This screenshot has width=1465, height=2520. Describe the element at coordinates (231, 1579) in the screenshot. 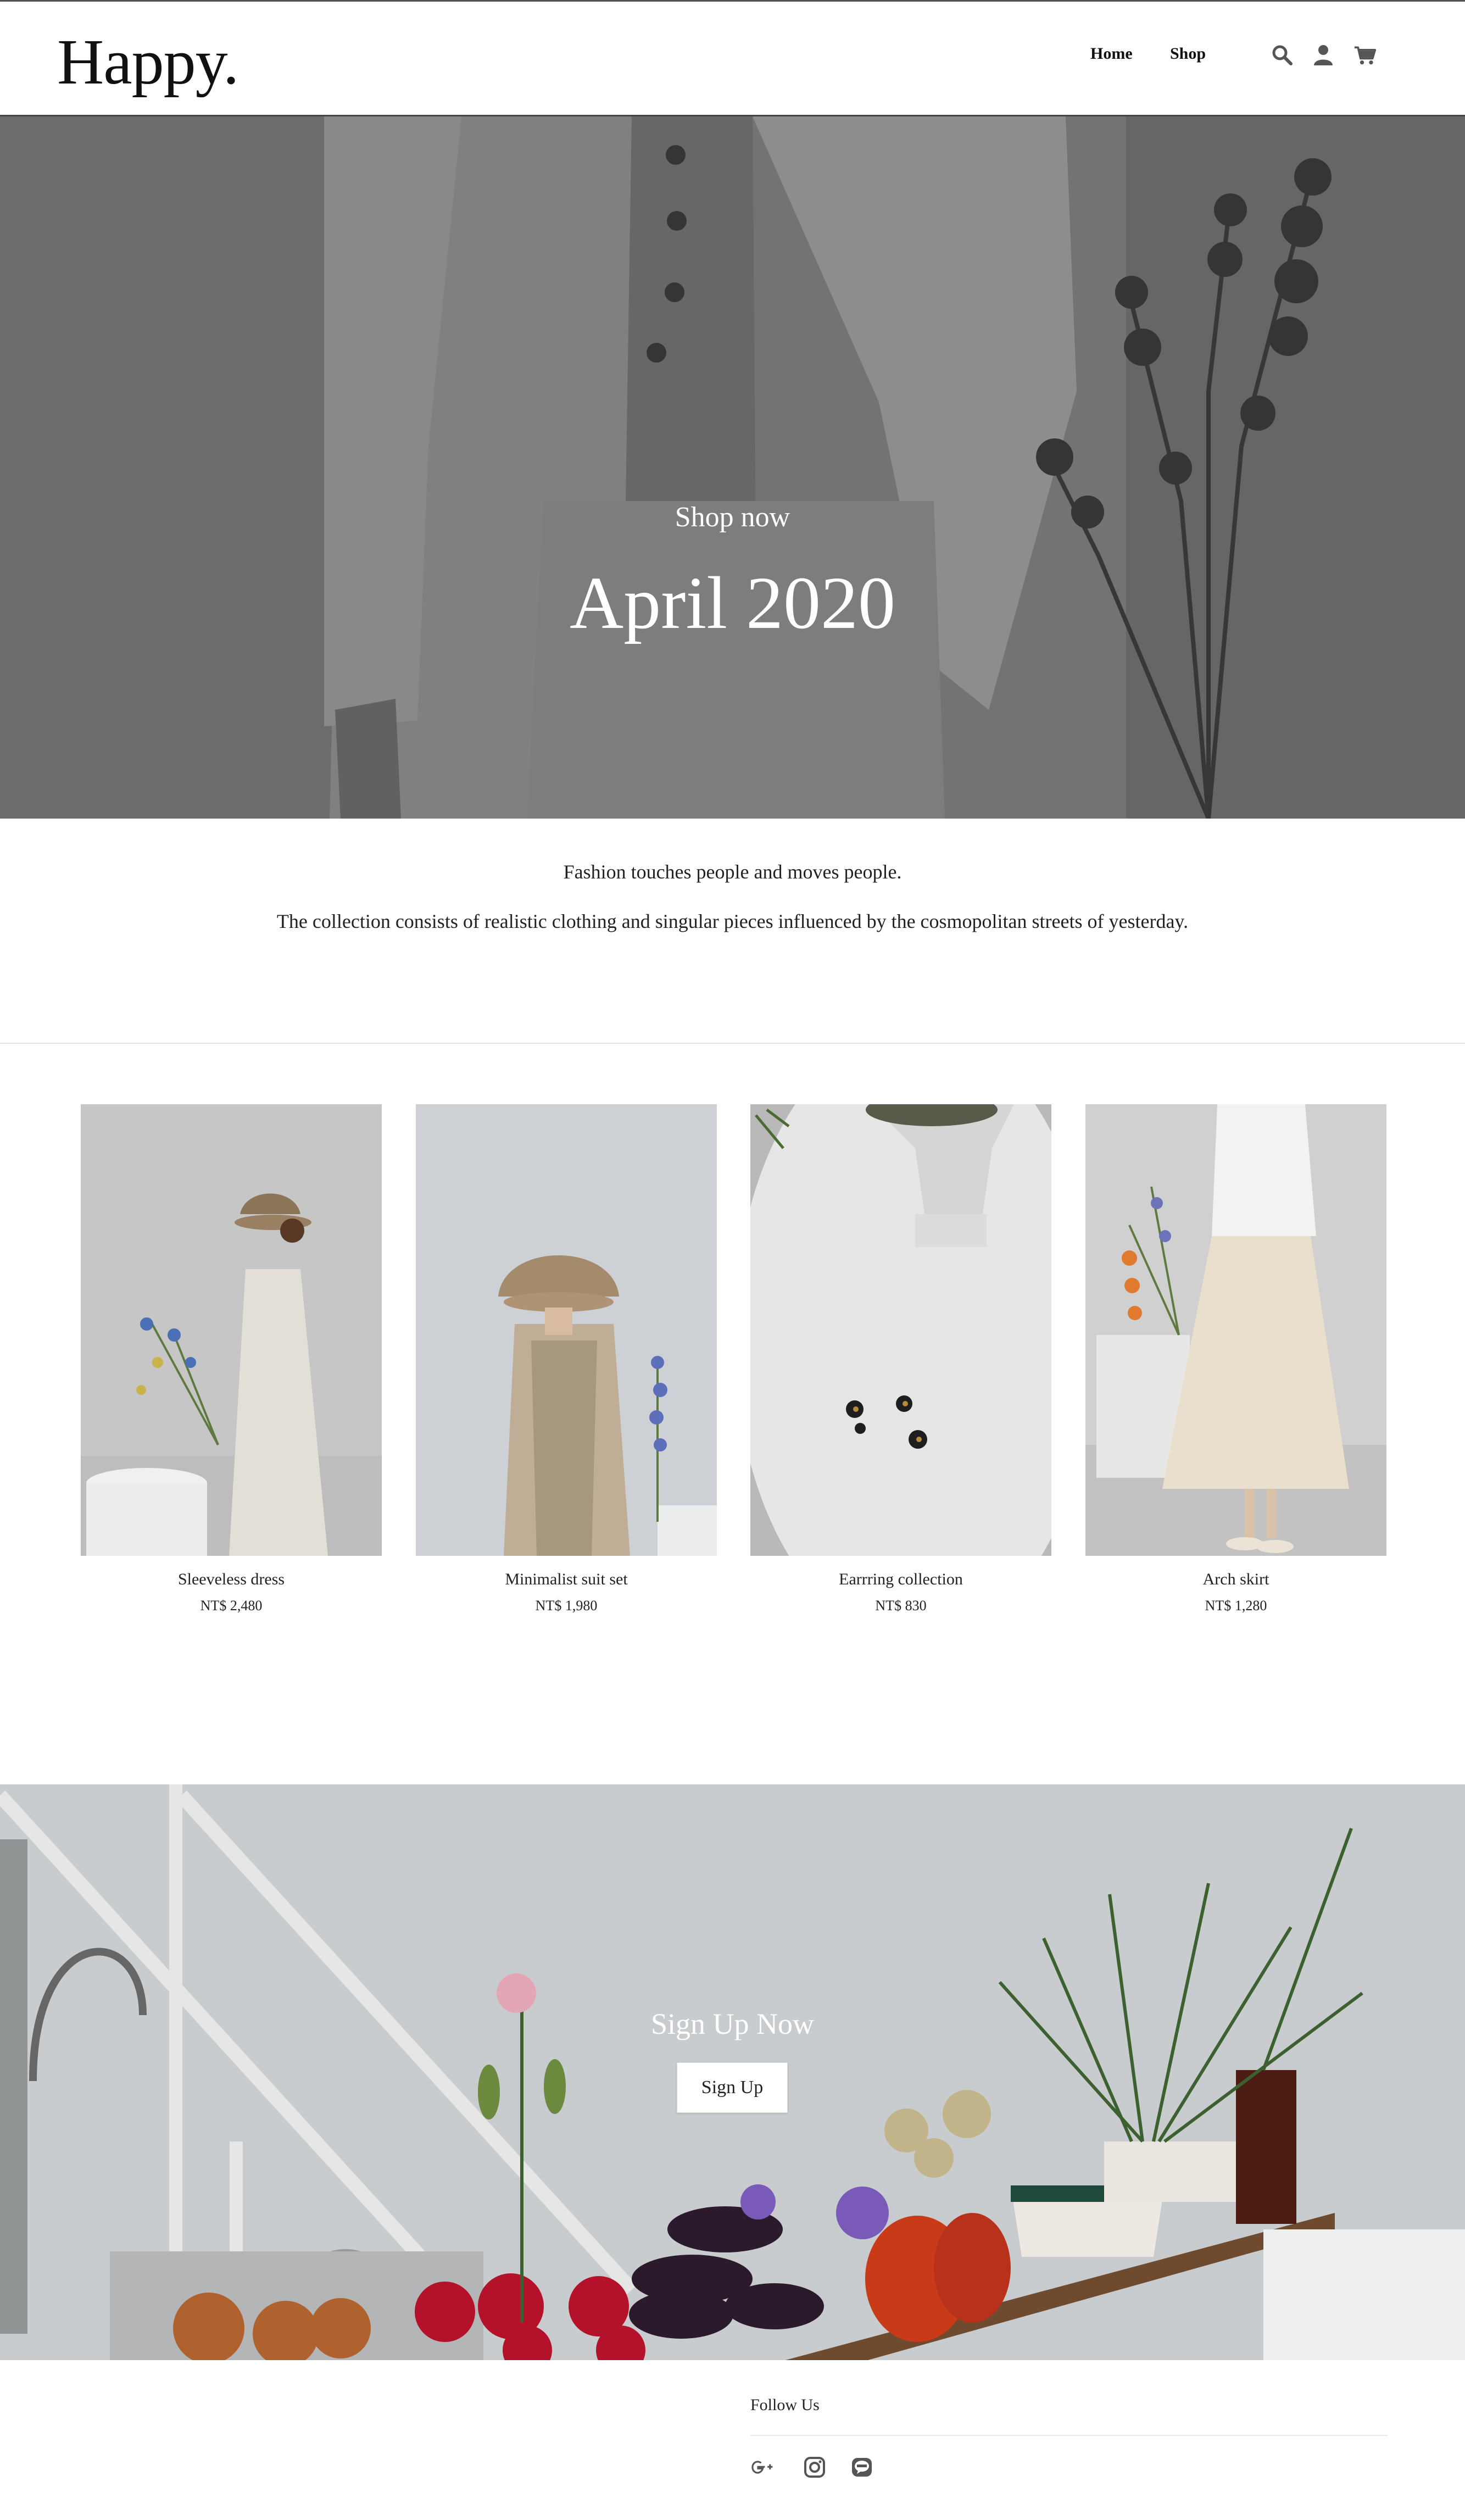

I see `product-name: Sleeveless dress` at that location.